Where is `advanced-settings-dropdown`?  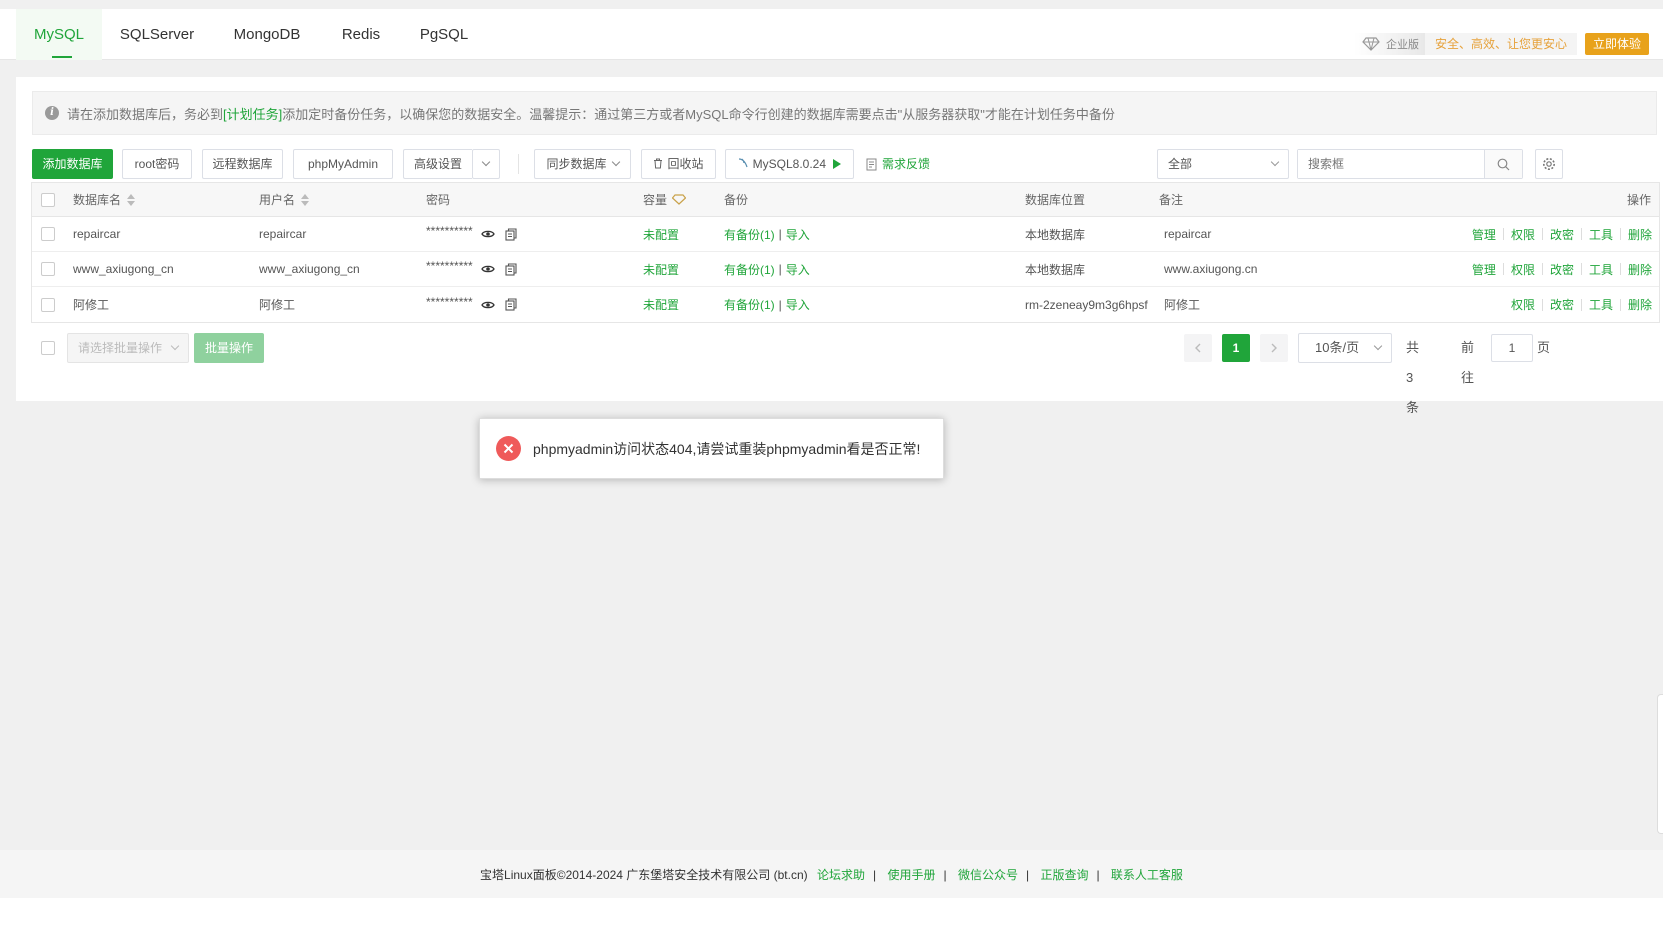
advanced-settings-dropdown is located at coordinates (486, 164).